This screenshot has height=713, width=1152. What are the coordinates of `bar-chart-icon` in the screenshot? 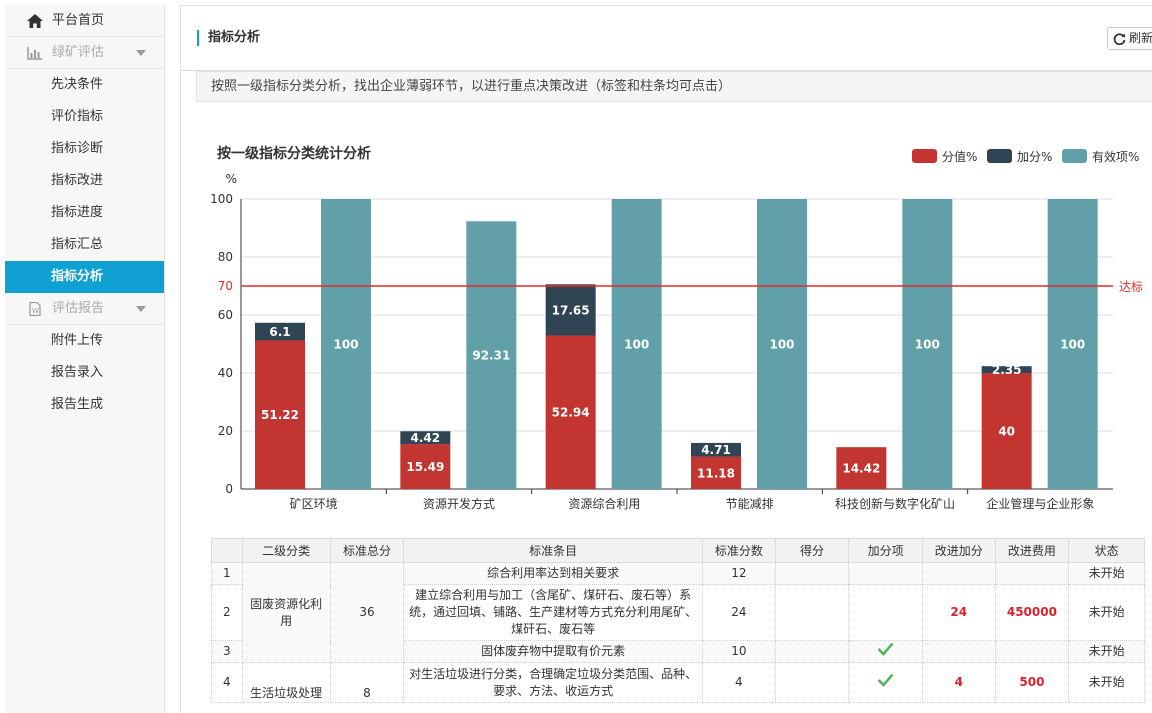 It's located at (34, 53).